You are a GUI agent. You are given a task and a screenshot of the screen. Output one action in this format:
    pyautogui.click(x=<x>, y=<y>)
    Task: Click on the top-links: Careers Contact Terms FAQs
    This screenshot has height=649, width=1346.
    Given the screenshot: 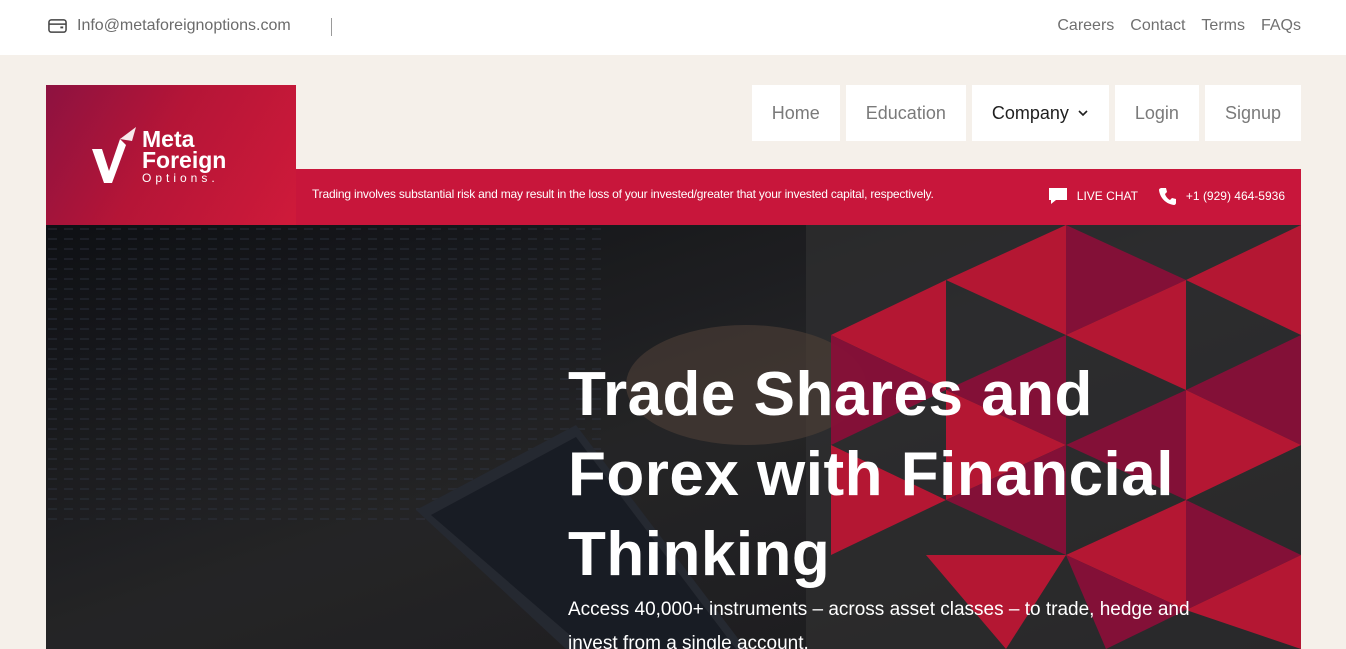 What is the action you would take?
    pyautogui.click(x=1179, y=26)
    